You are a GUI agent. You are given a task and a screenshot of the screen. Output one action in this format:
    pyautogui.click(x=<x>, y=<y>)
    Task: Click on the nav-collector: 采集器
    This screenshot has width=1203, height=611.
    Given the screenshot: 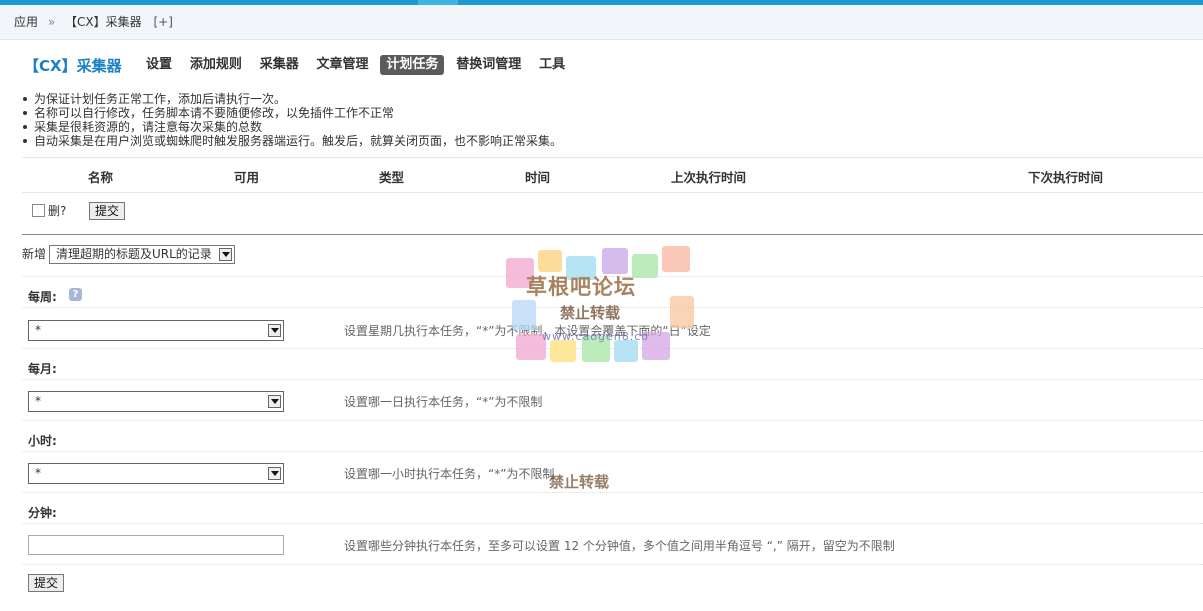 What is the action you would take?
    pyautogui.click(x=279, y=65)
    